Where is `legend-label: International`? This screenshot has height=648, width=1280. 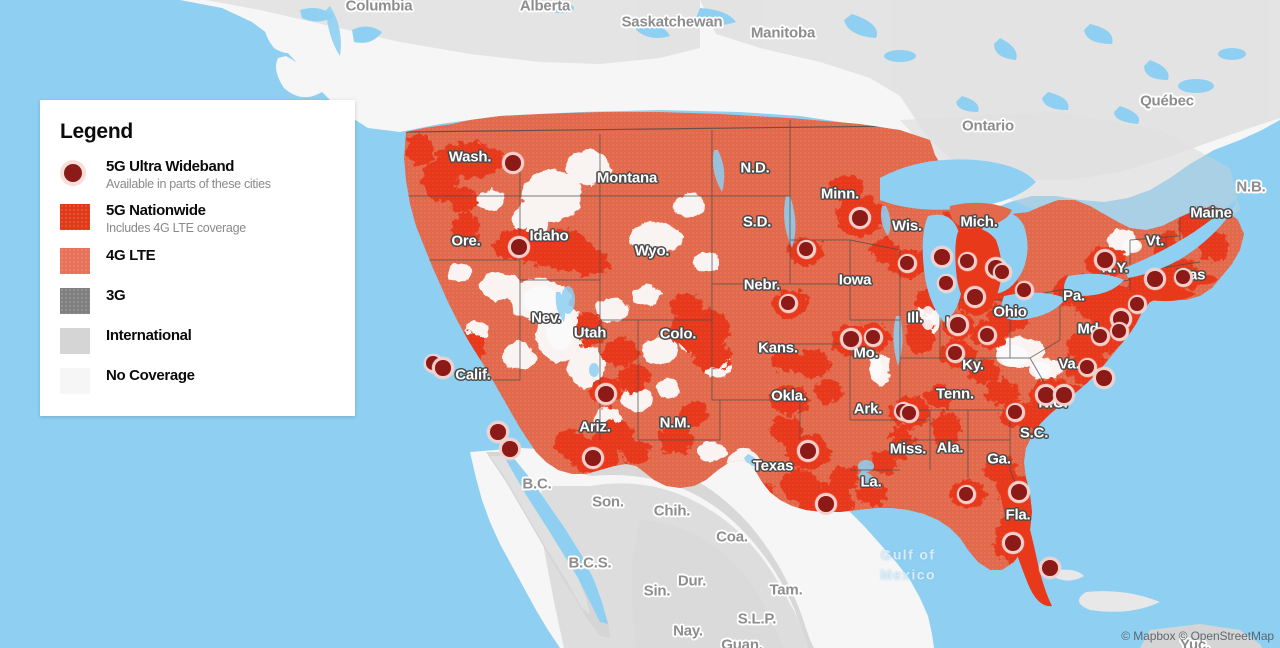
legend-label: International is located at coordinates (149, 335).